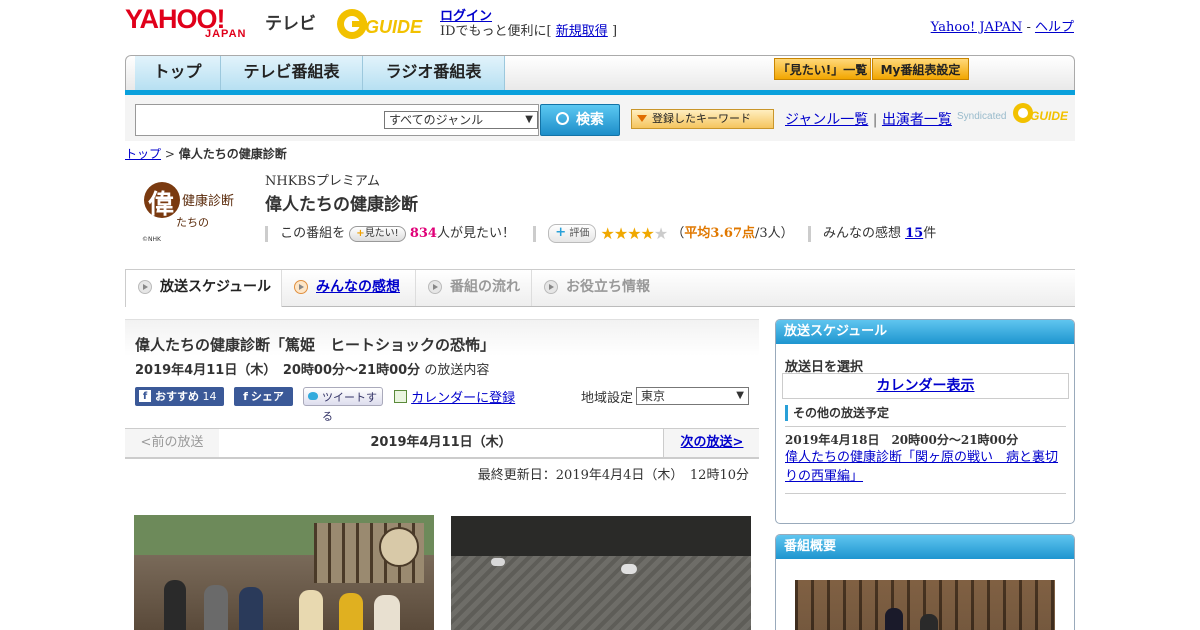 This screenshot has height=630, width=1200. What do you see at coordinates (172, 443) in the screenshot?
I see `prev-broadcast-link: <前の放送` at bounding box center [172, 443].